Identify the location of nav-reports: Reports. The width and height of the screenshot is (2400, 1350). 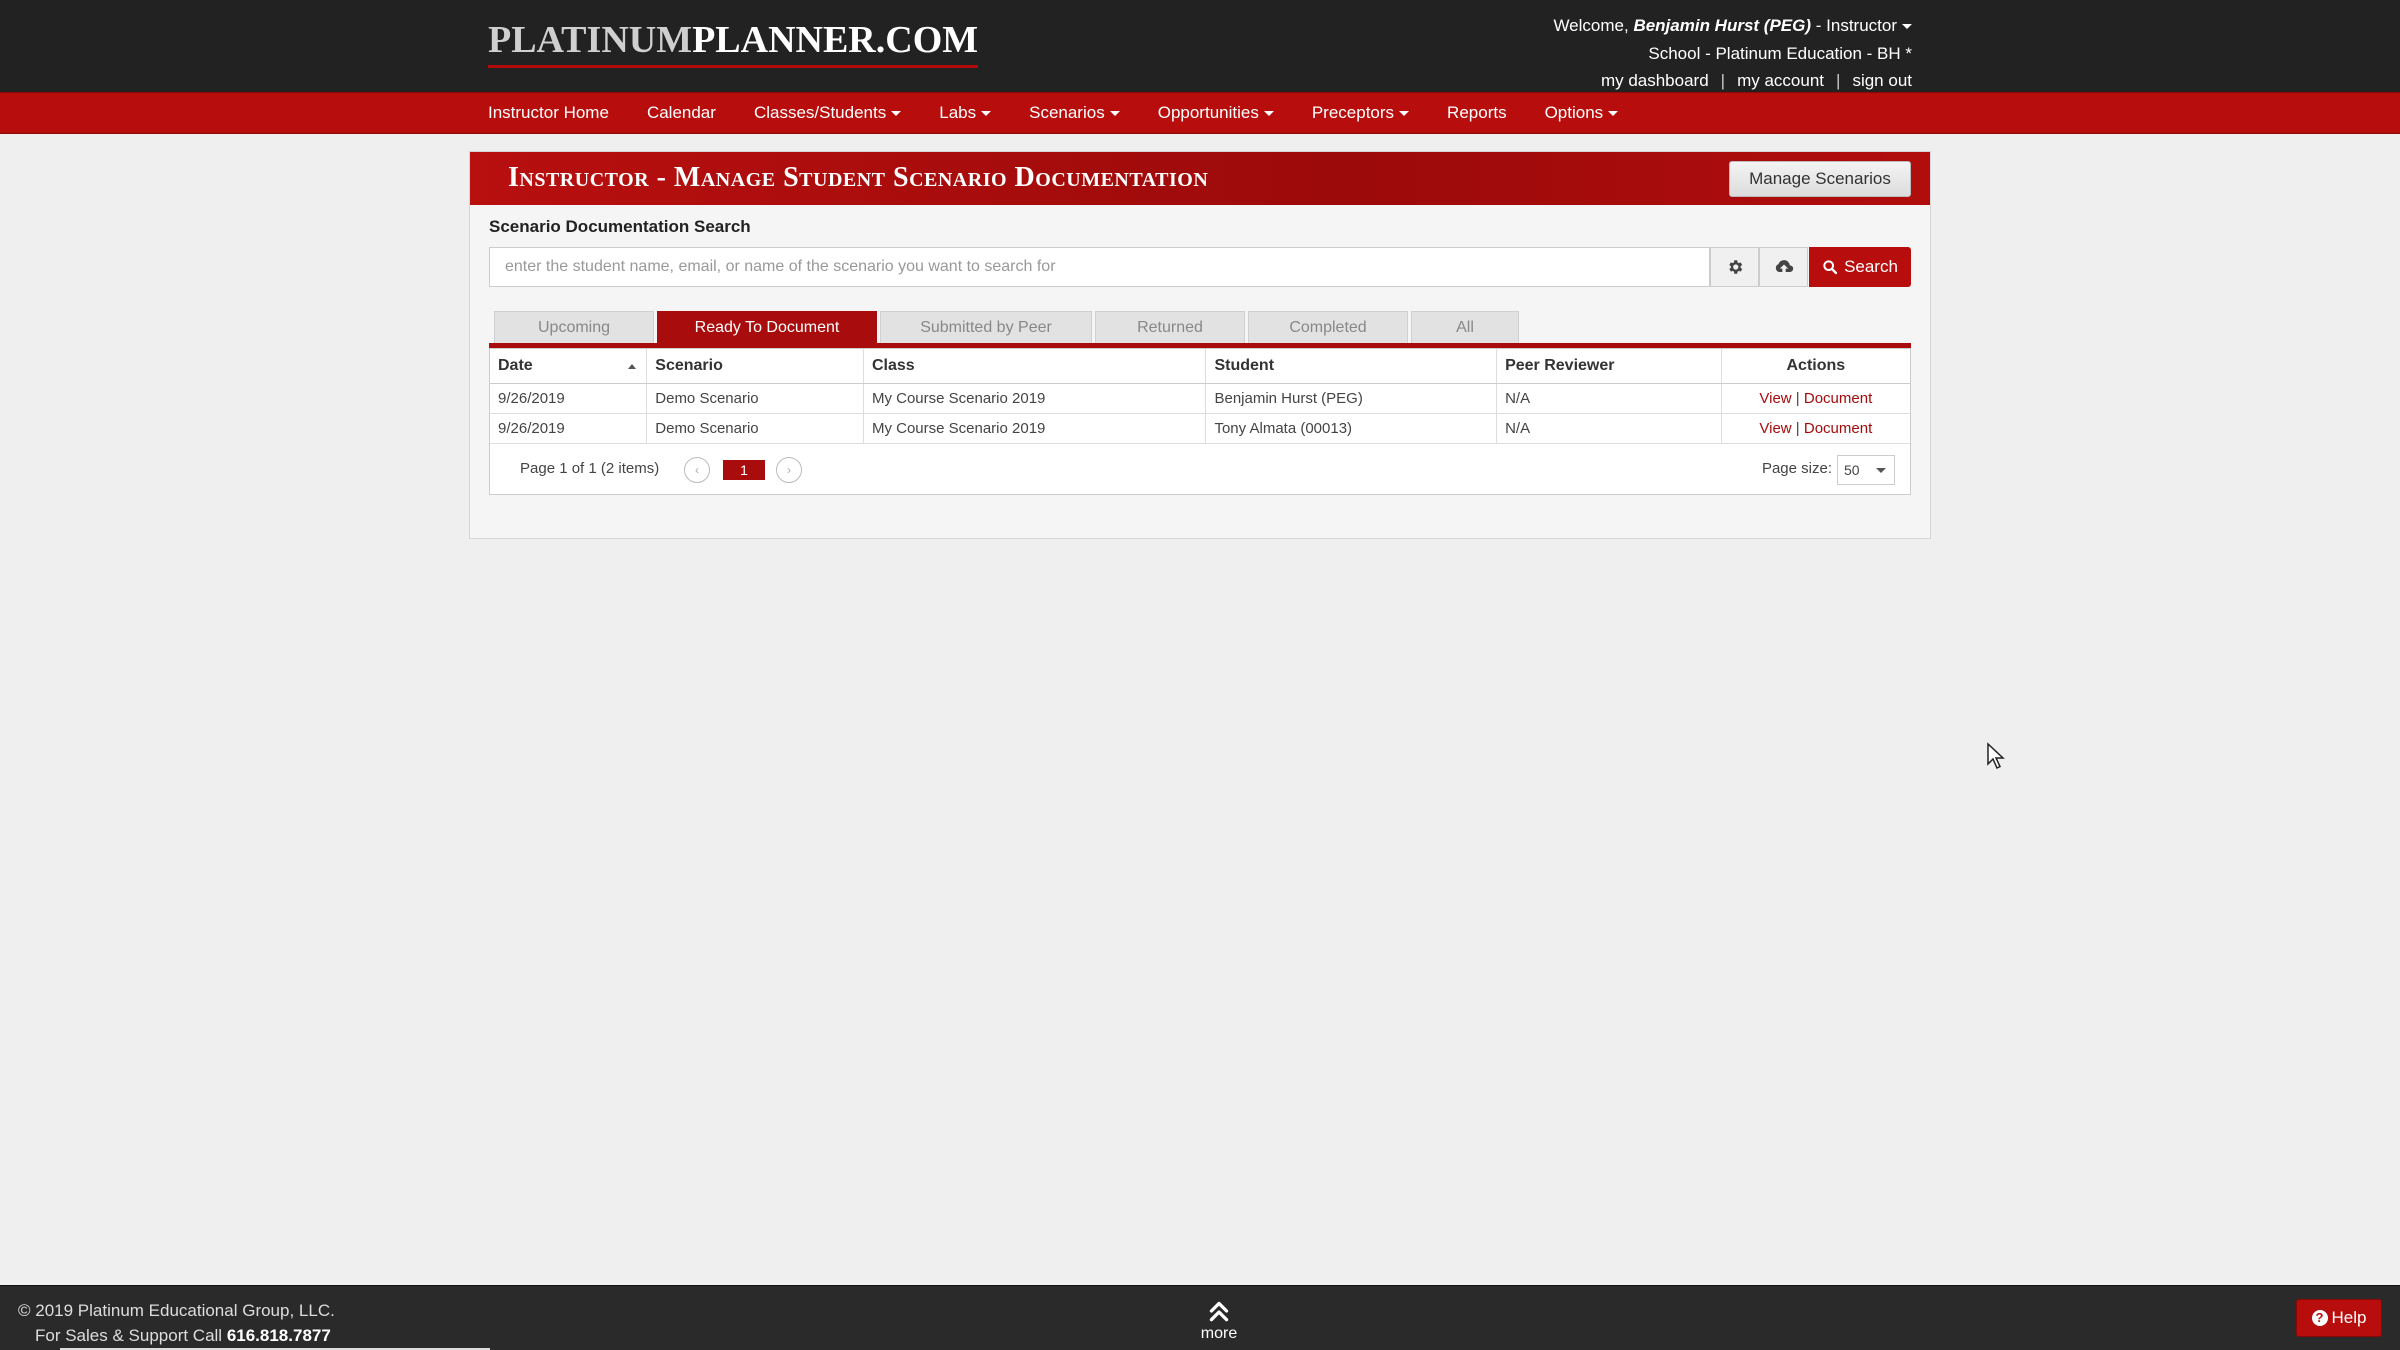
(1477, 113).